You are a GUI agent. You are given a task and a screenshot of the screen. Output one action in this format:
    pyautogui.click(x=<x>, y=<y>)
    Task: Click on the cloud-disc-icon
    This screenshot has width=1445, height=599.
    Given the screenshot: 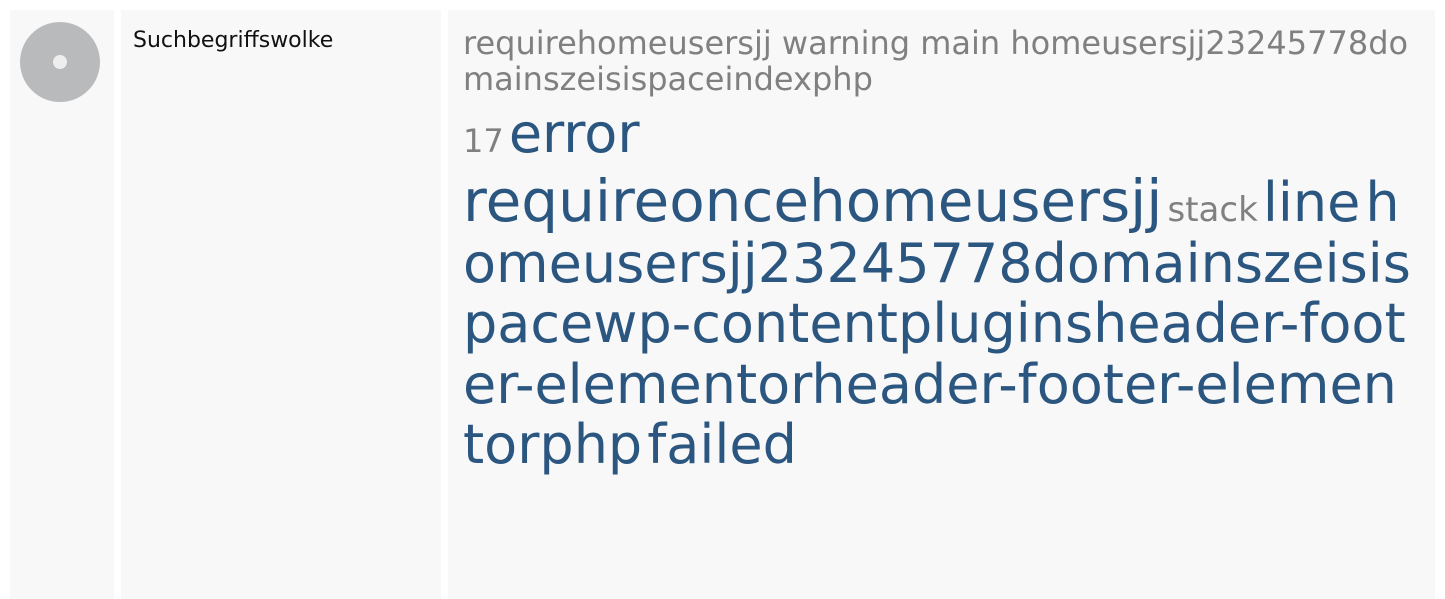 What is the action you would take?
    pyautogui.click(x=60, y=62)
    